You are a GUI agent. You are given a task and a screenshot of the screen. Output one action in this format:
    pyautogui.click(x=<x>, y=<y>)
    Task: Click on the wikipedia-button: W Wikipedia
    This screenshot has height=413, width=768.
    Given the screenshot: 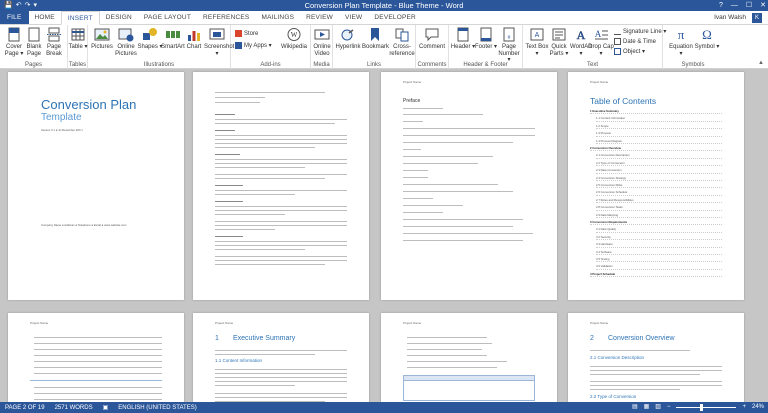 What is the action you would take?
    pyautogui.click(x=294, y=39)
    